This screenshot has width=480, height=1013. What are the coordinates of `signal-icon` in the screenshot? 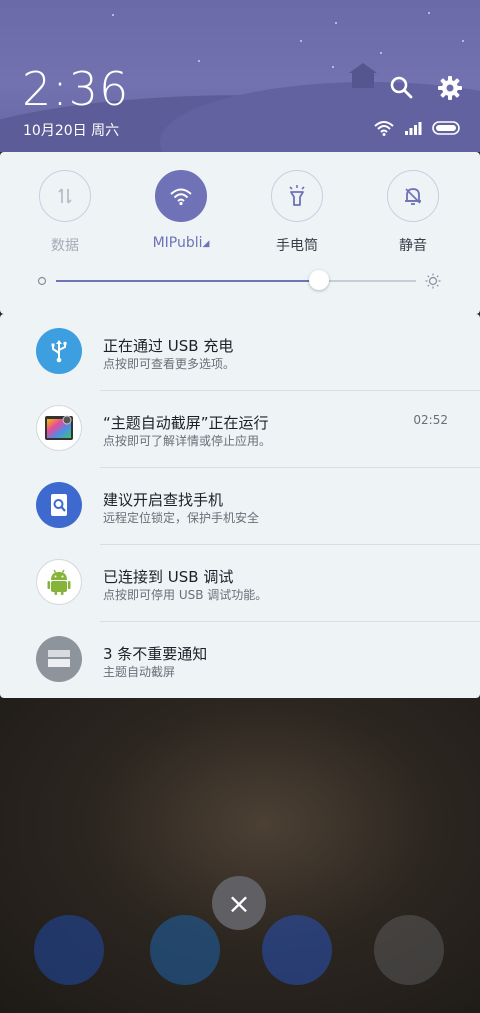 It's located at (413, 128).